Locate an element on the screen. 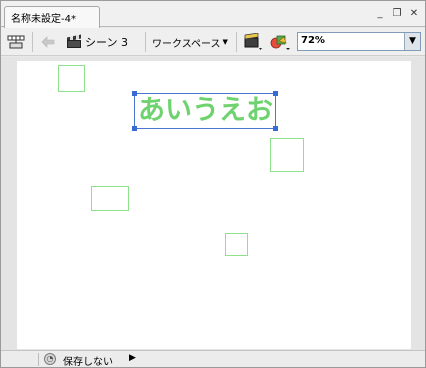  workspace-dropdown: ワークスペース ▼ is located at coordinates (190, 42).